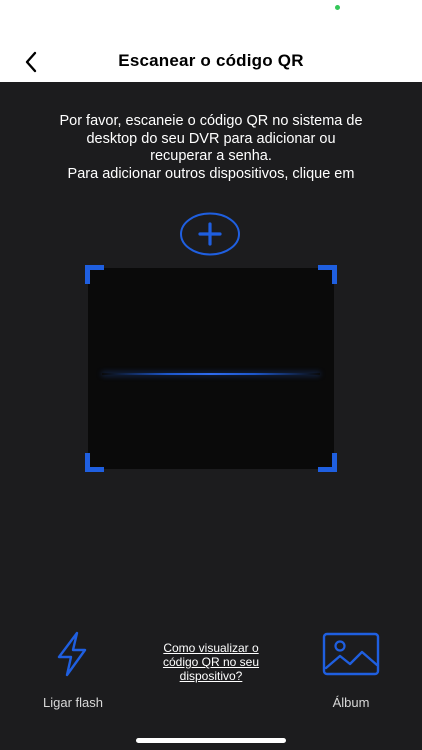  I want to click on help-link-line: código QR no seu, so click(211, 662).